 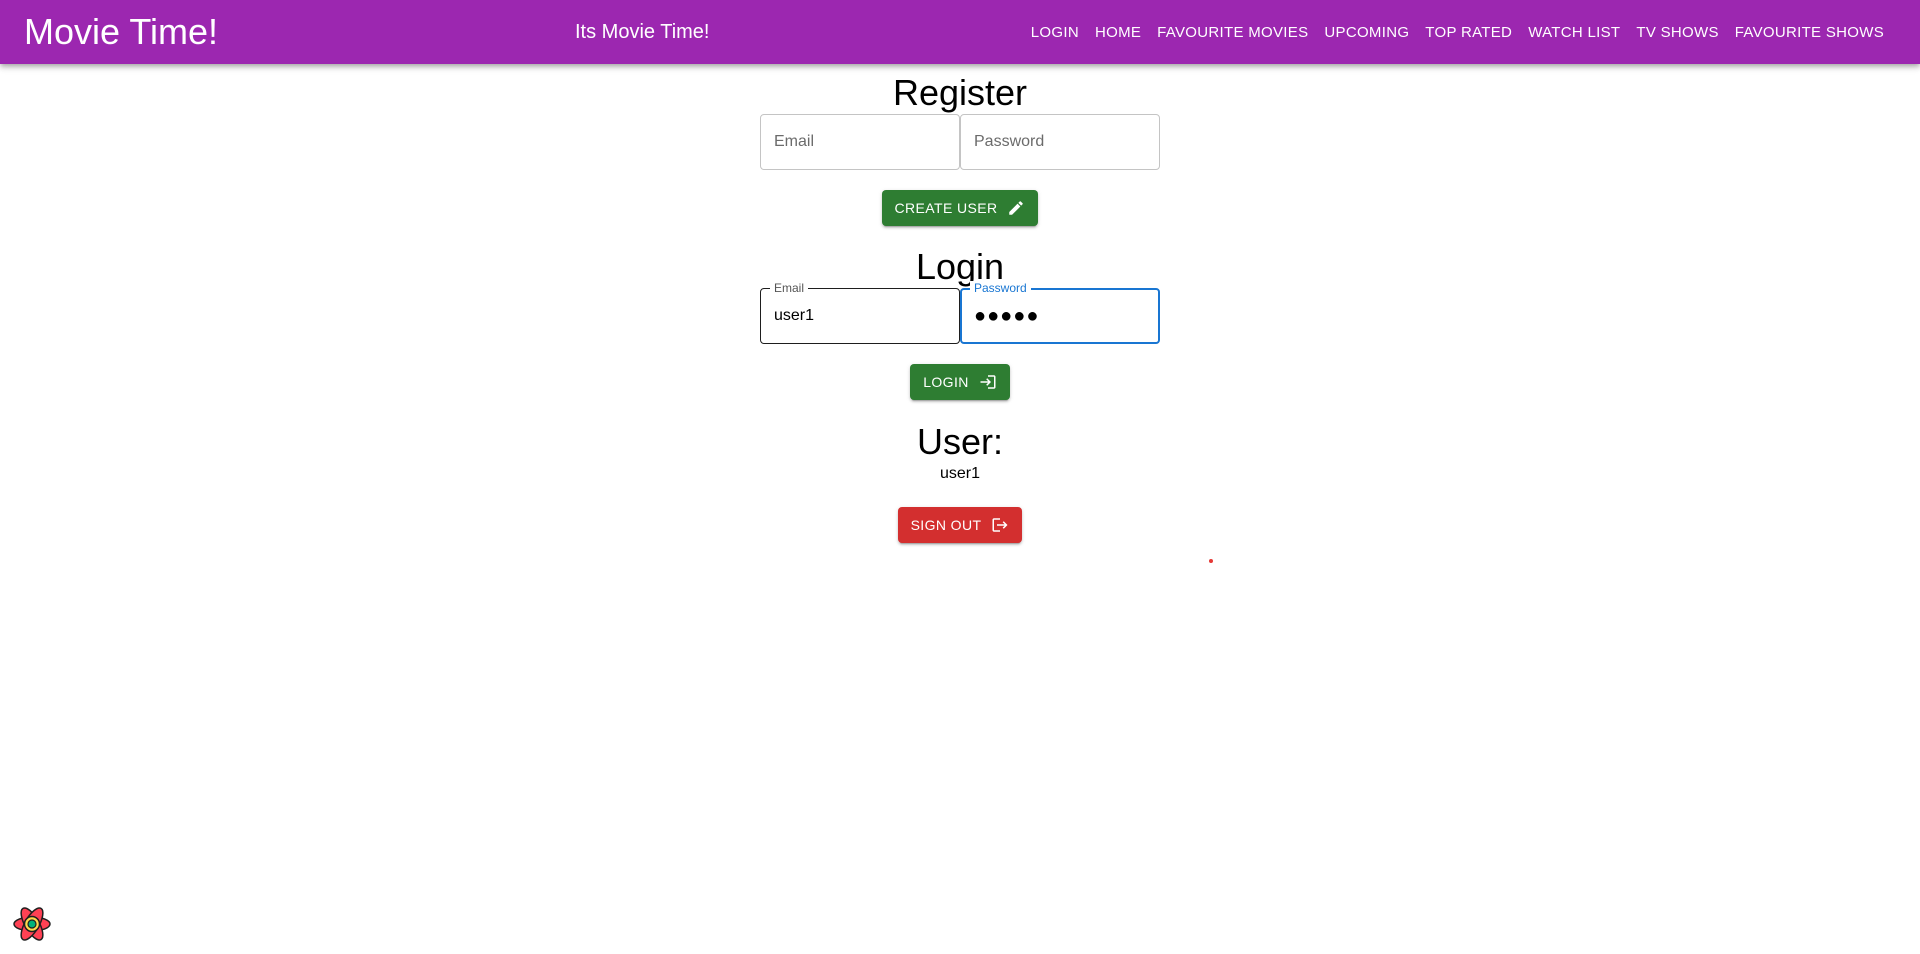 I want to click on pencil-icon, so click(x=1016, y=208).